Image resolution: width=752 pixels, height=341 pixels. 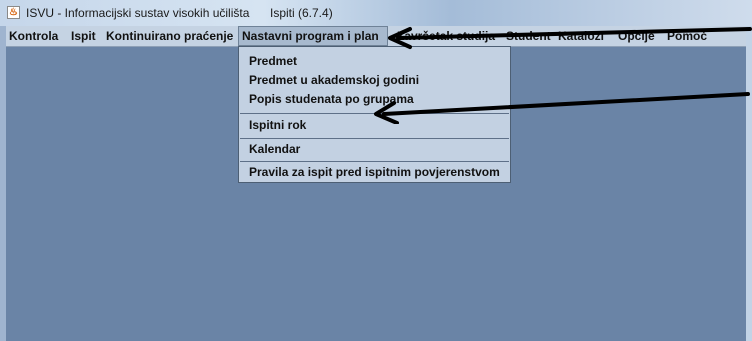 I want to click on dropdown-item-predmet: Predmet, so click(x=374, y=61).